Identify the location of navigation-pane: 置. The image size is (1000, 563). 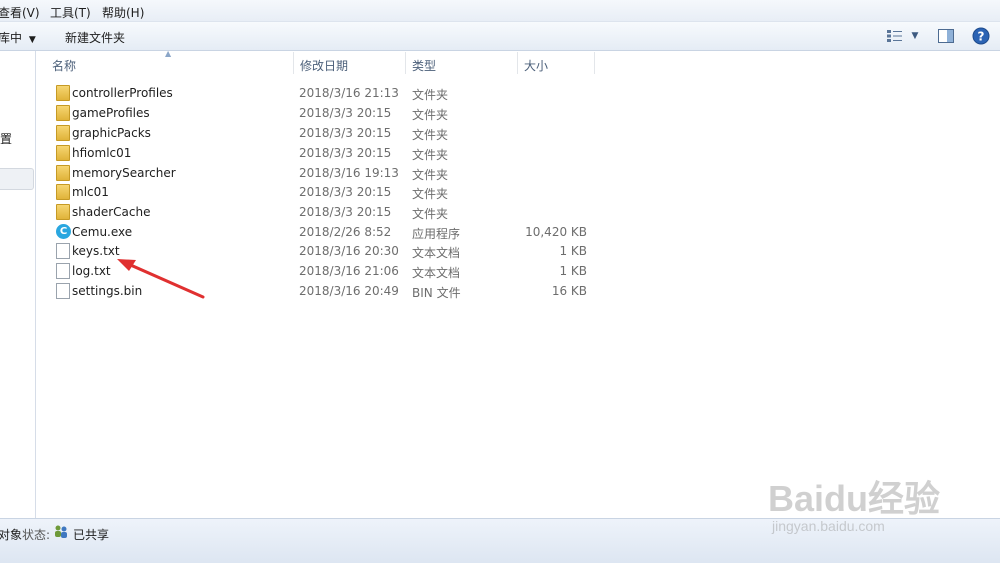
(18, 284).